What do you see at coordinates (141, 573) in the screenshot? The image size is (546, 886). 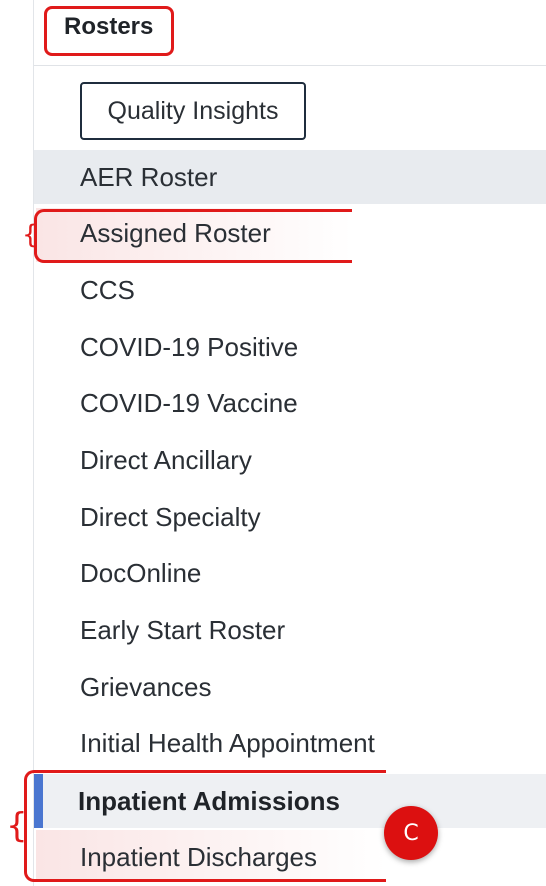 I see `nav-item-label: DocOnline` at bounding box center [141, 573].